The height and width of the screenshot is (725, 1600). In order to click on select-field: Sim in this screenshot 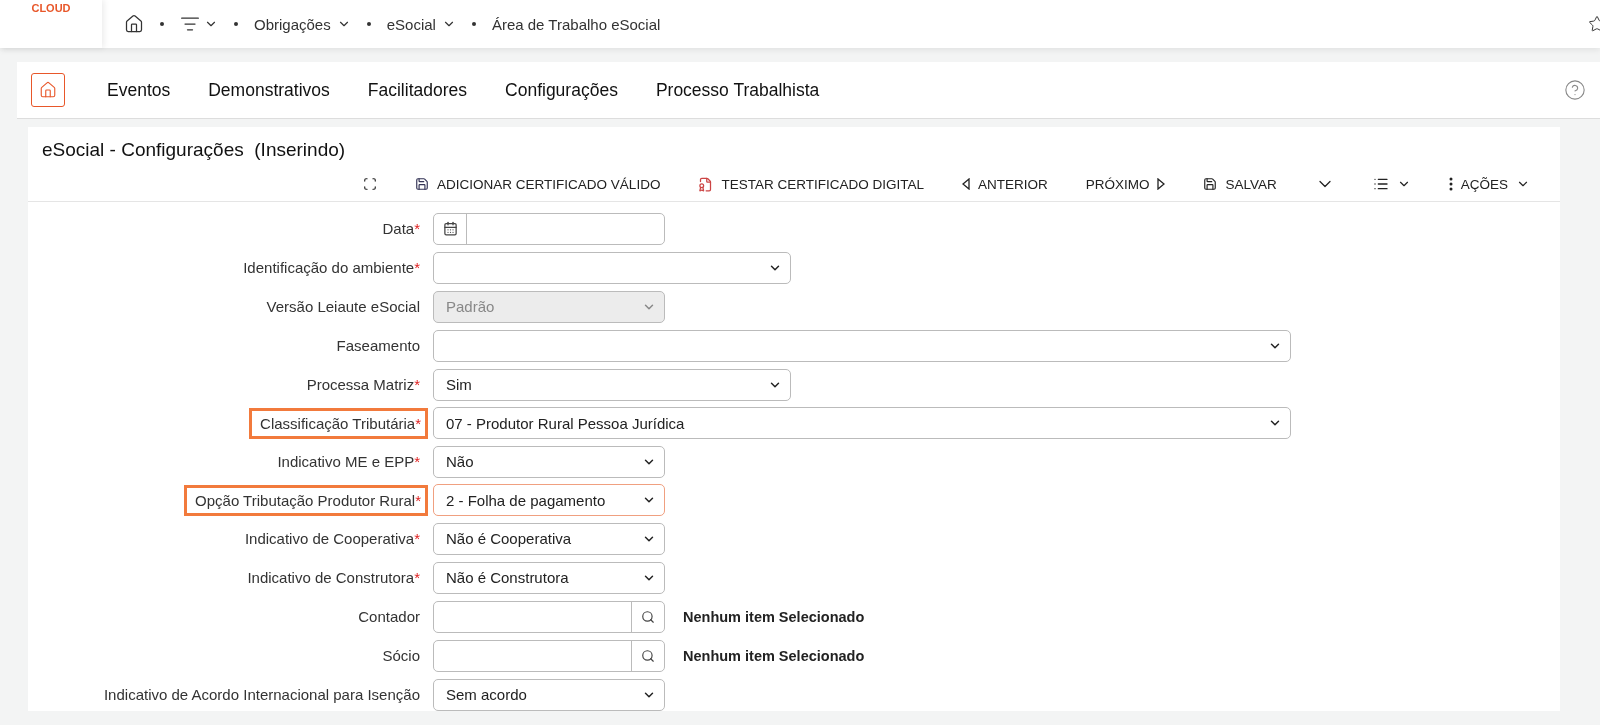, I will do `click(612, 384)`.